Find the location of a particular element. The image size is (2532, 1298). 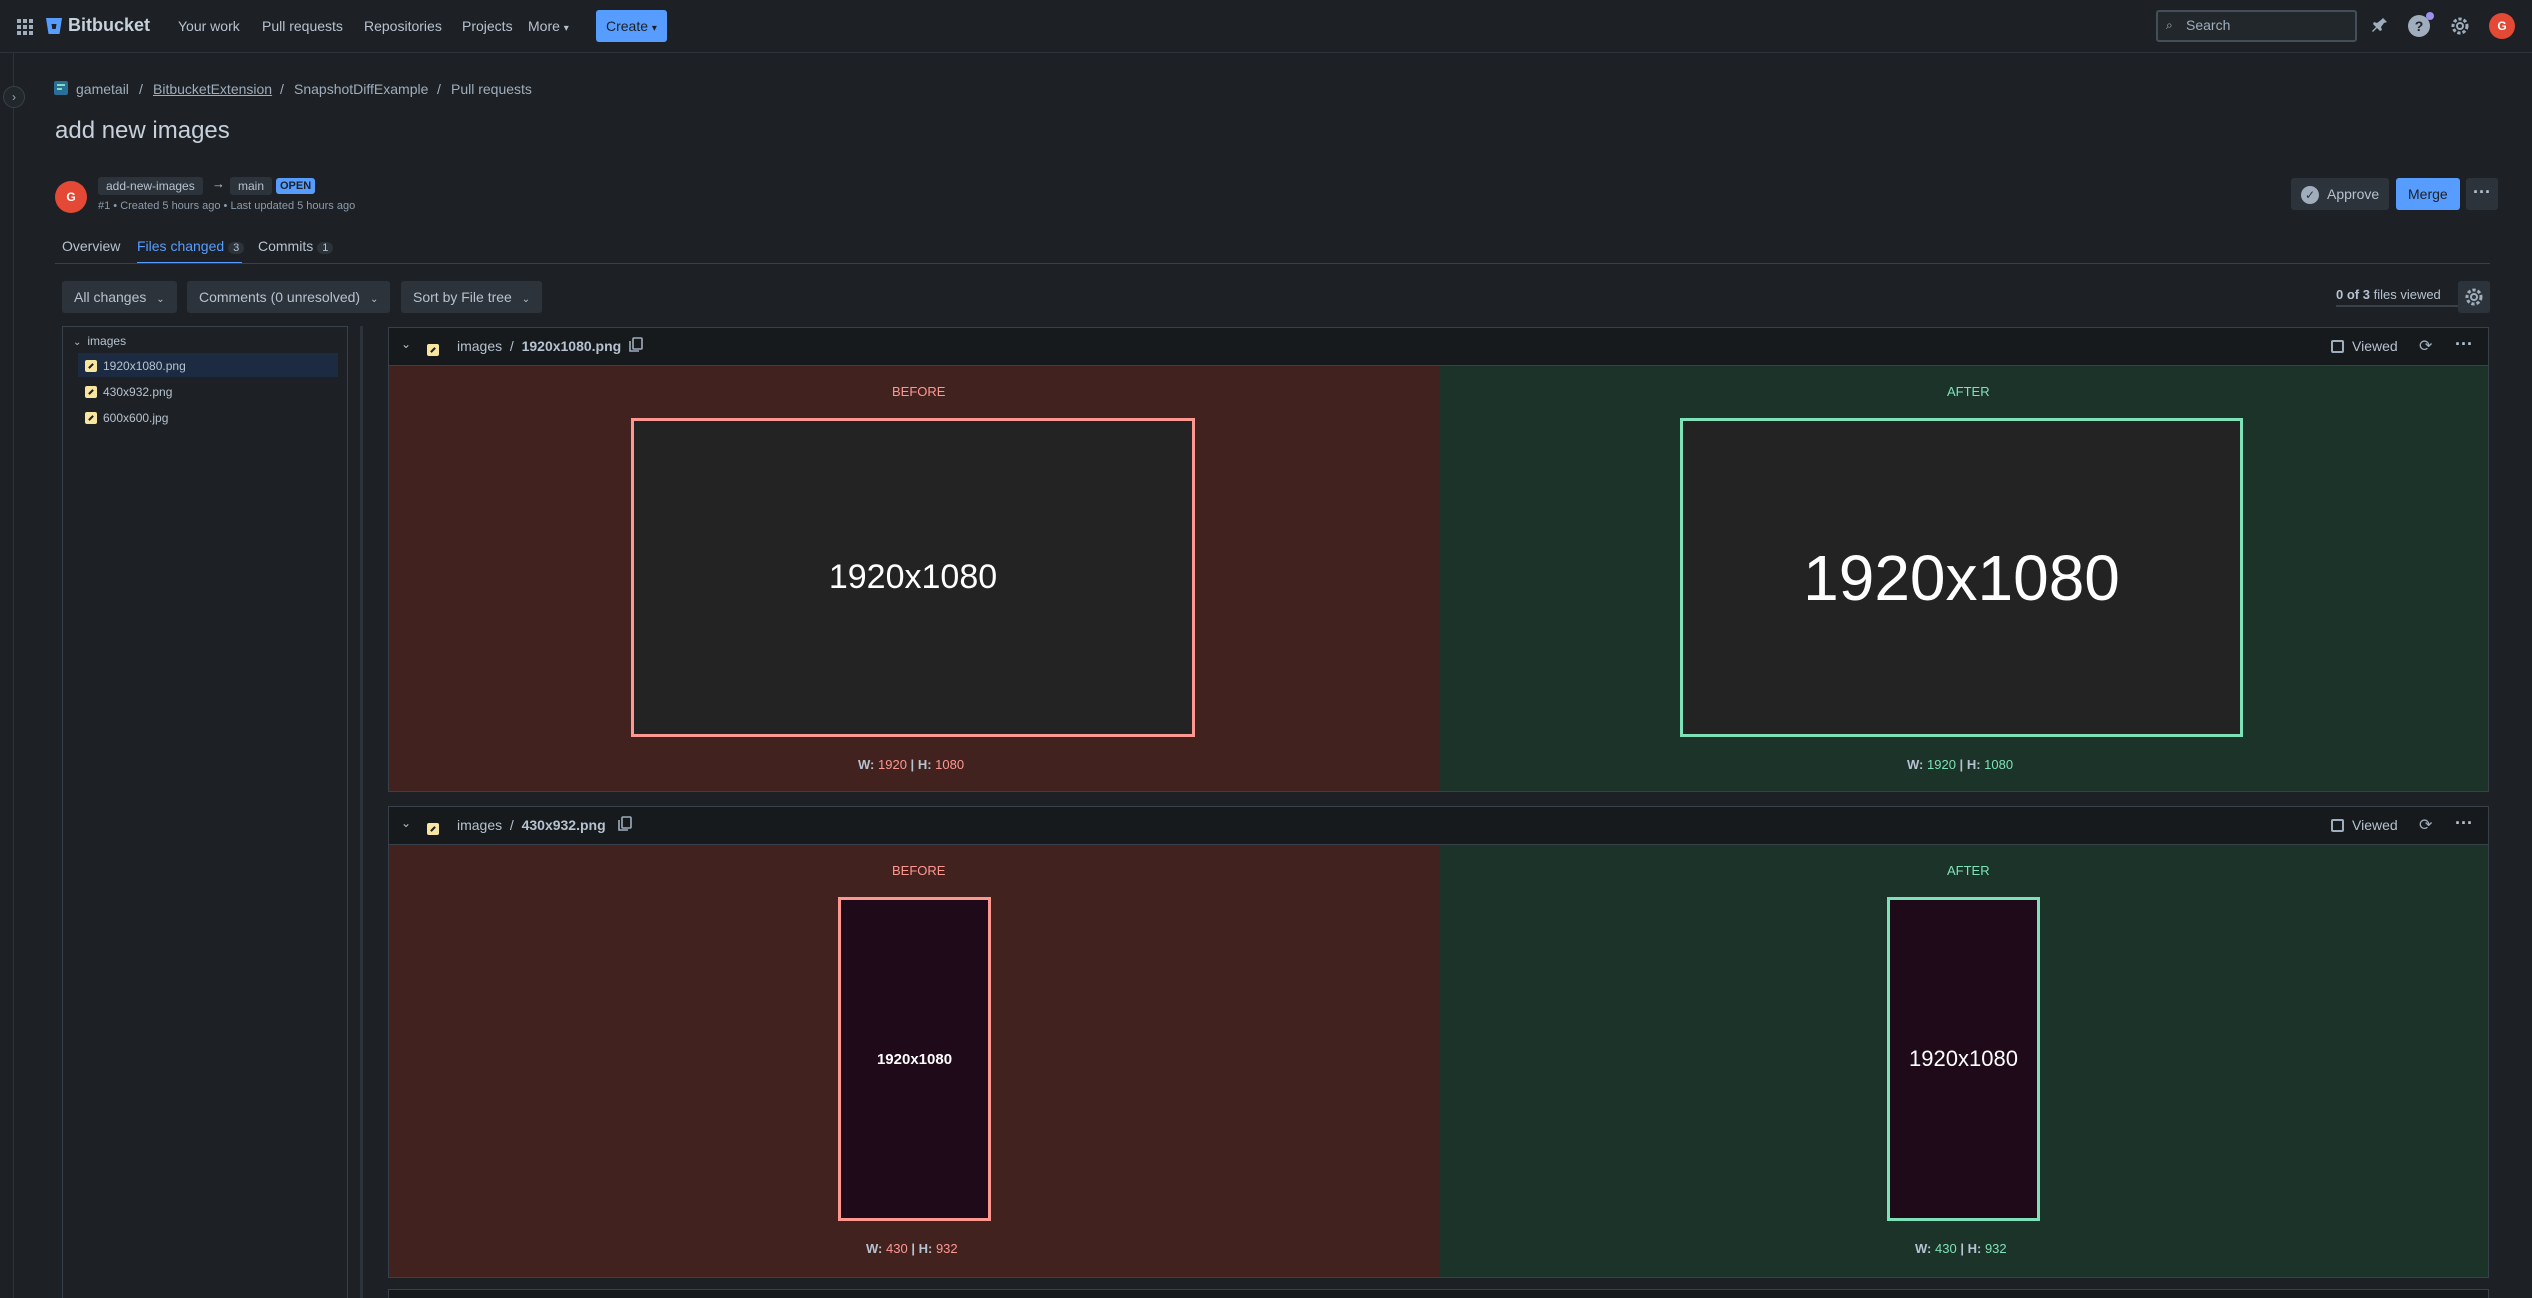

comments-dropdown: Comments (0 unresolved) ⌄ is located at coordinates (289, 297).